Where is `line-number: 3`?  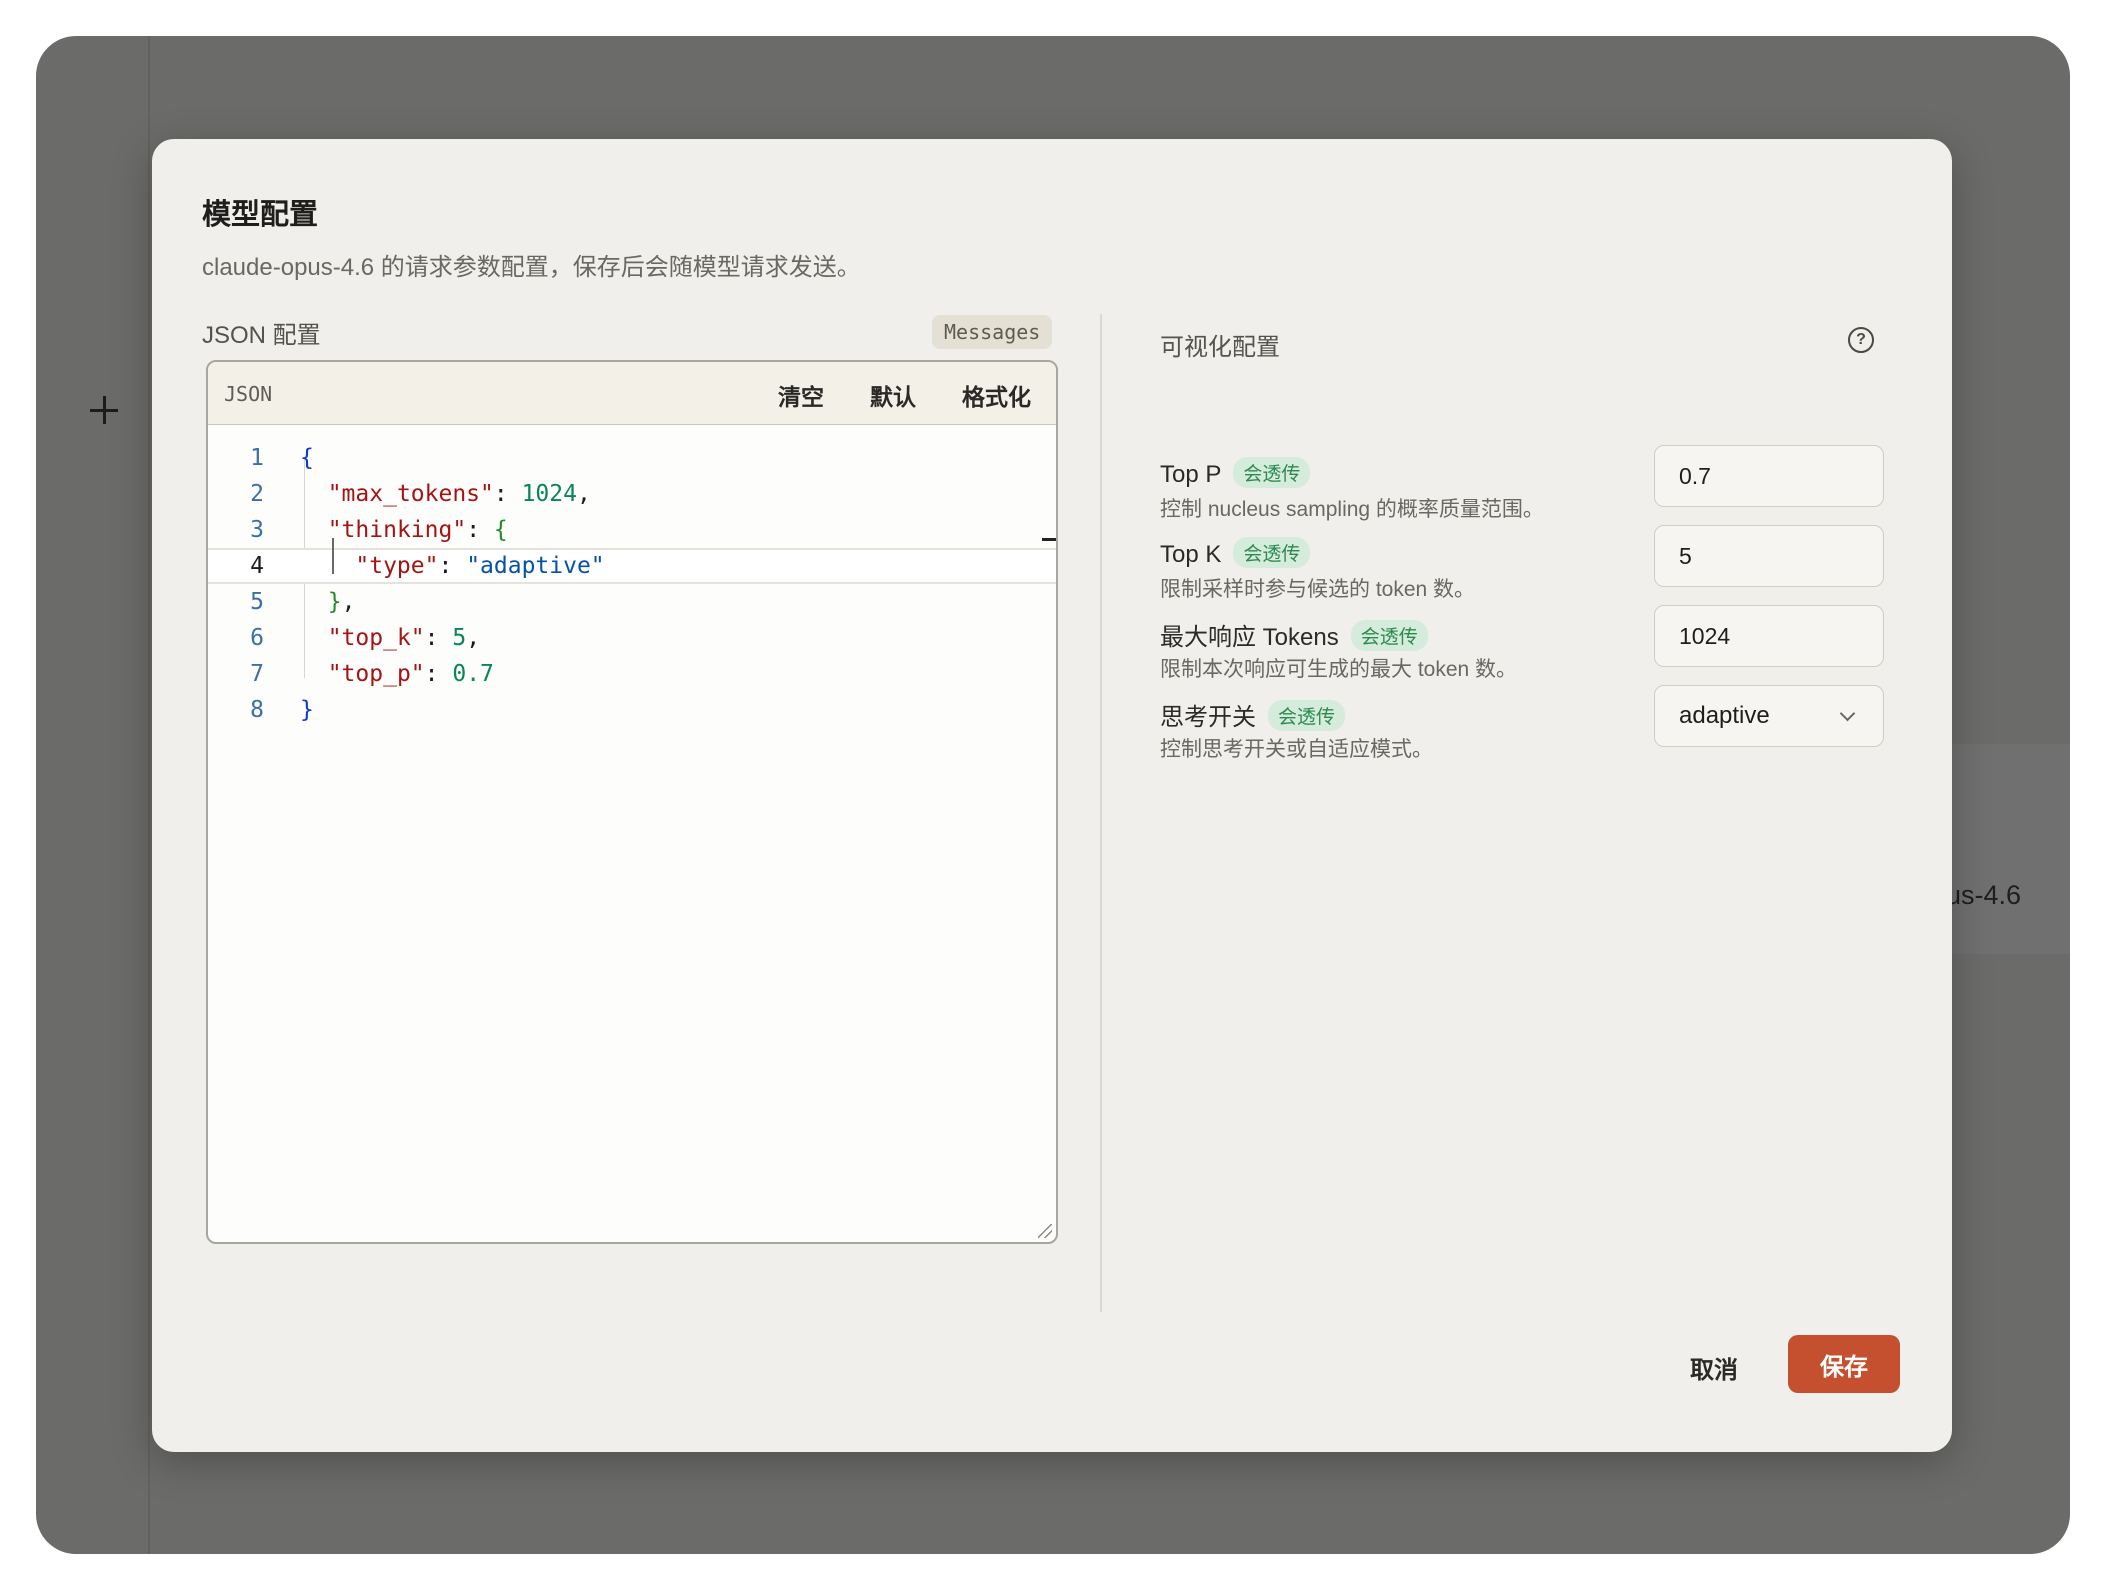 line-number: 3 is located at coordinates (257, 530).